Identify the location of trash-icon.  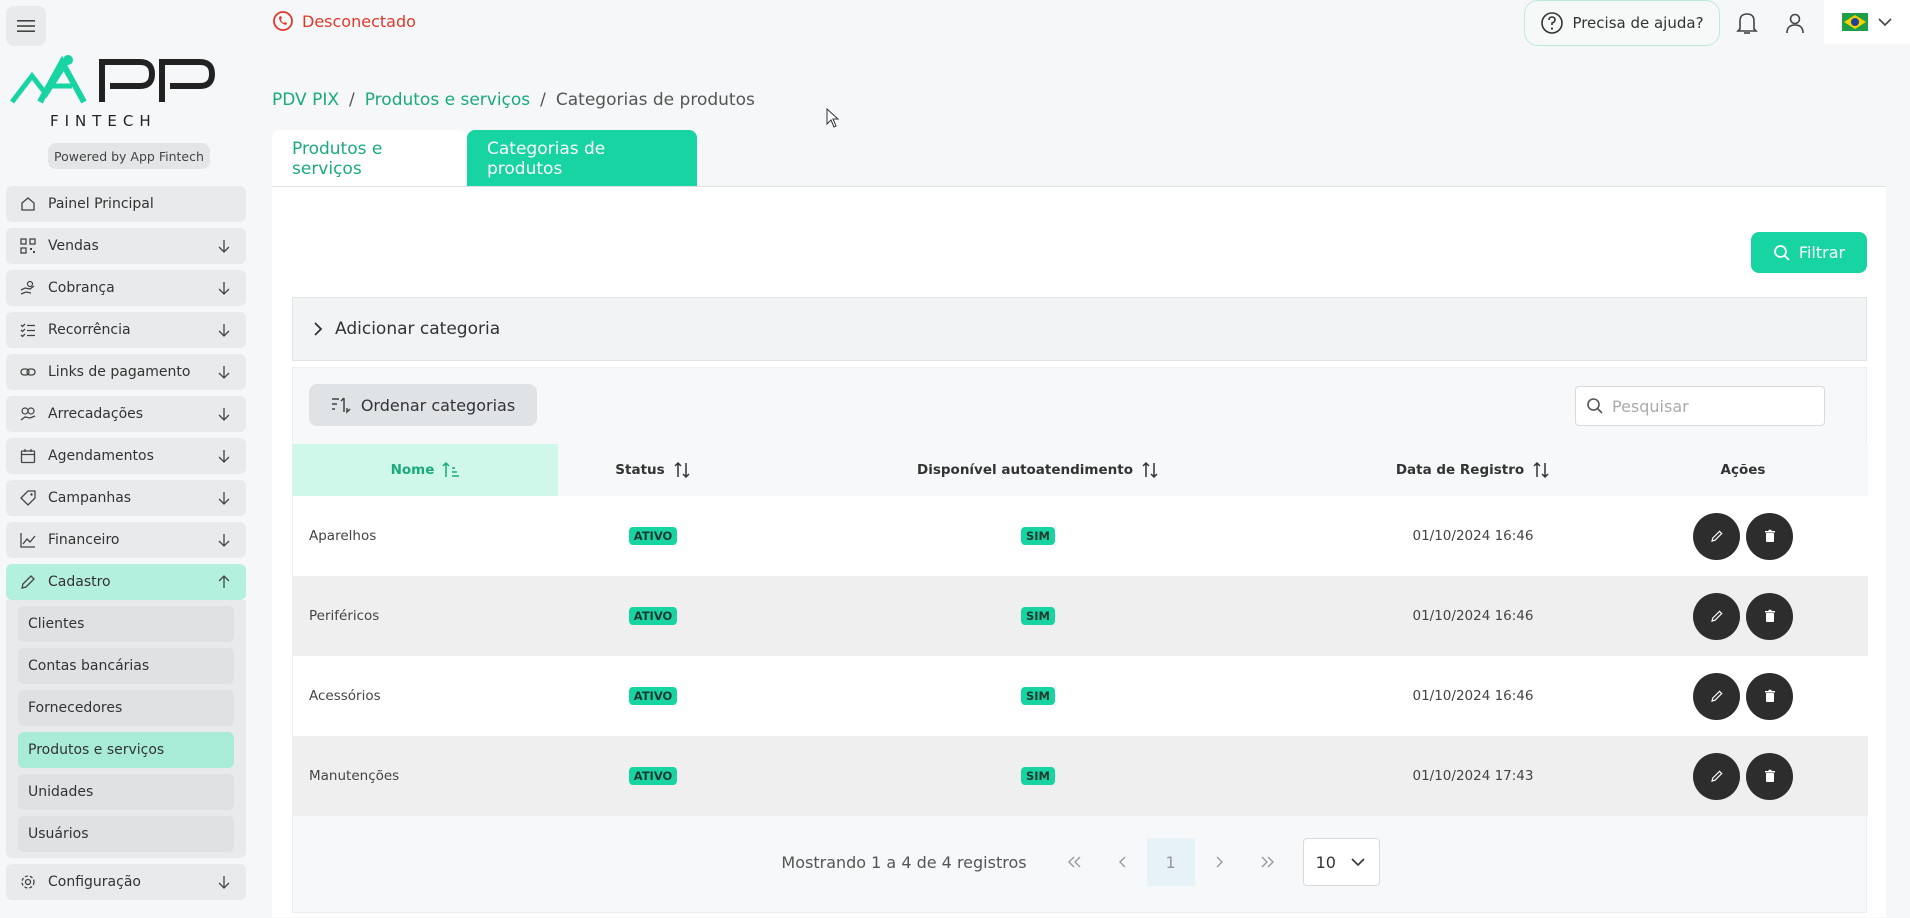
(1769, 535).